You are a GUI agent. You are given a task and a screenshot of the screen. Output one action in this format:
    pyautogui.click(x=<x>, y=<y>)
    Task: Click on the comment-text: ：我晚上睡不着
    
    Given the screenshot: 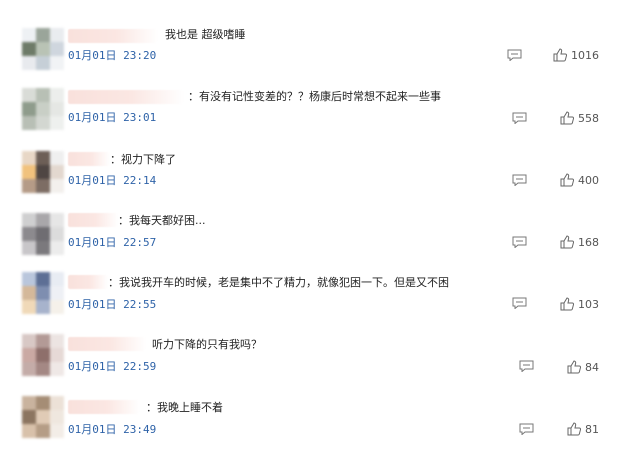 What is the action you would take?
    pyautogui.click(x=184, y=407)
    